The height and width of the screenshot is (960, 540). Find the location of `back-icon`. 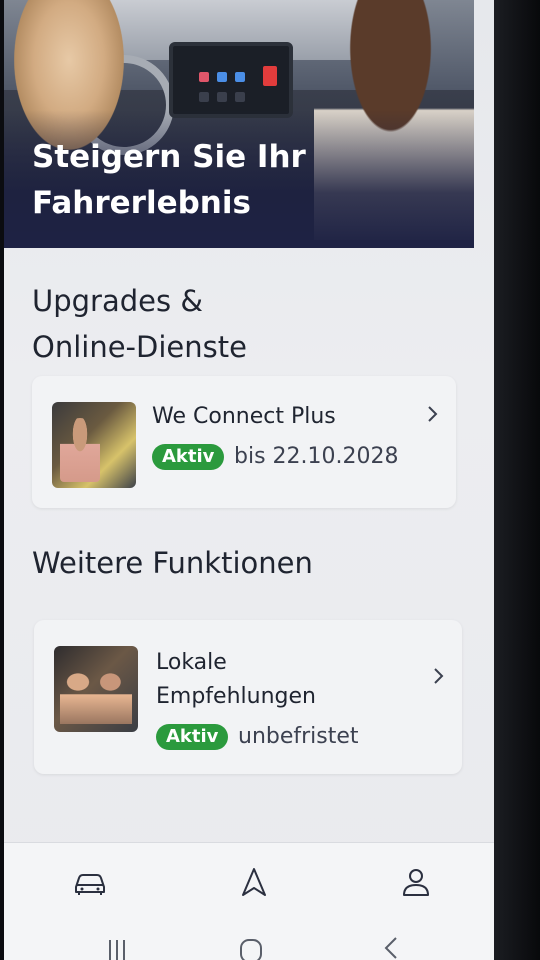

back-icon is located at coordinates (391, 948).